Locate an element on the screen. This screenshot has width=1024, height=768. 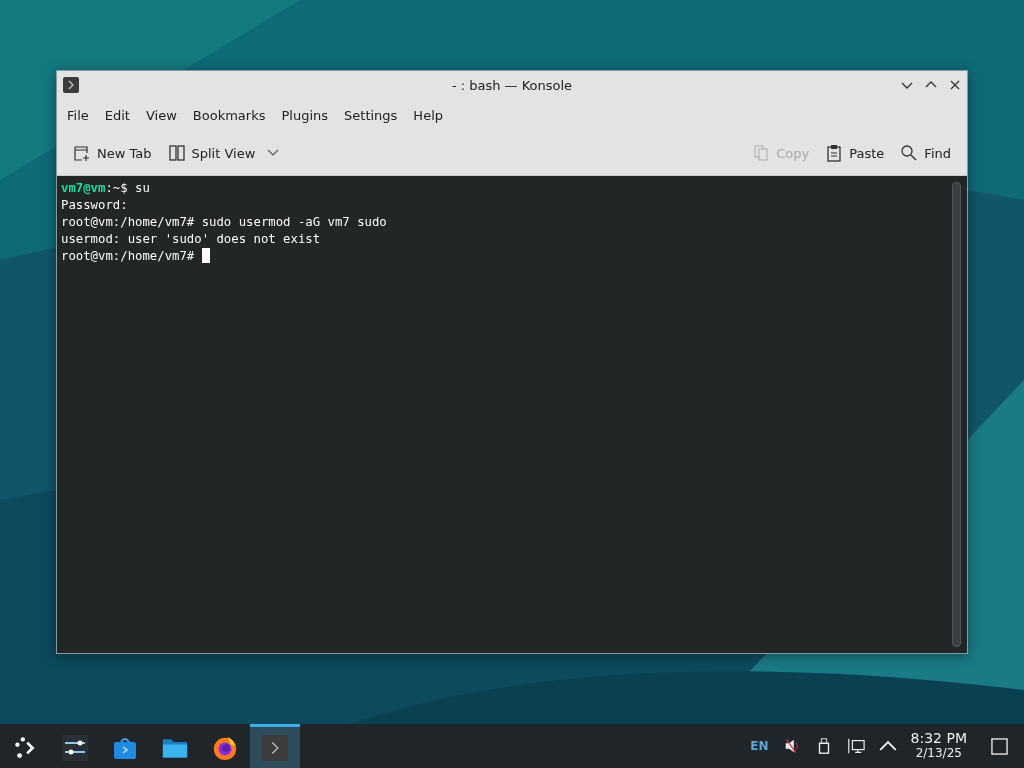
clipboard-icon is located at coordinates (834, 153).